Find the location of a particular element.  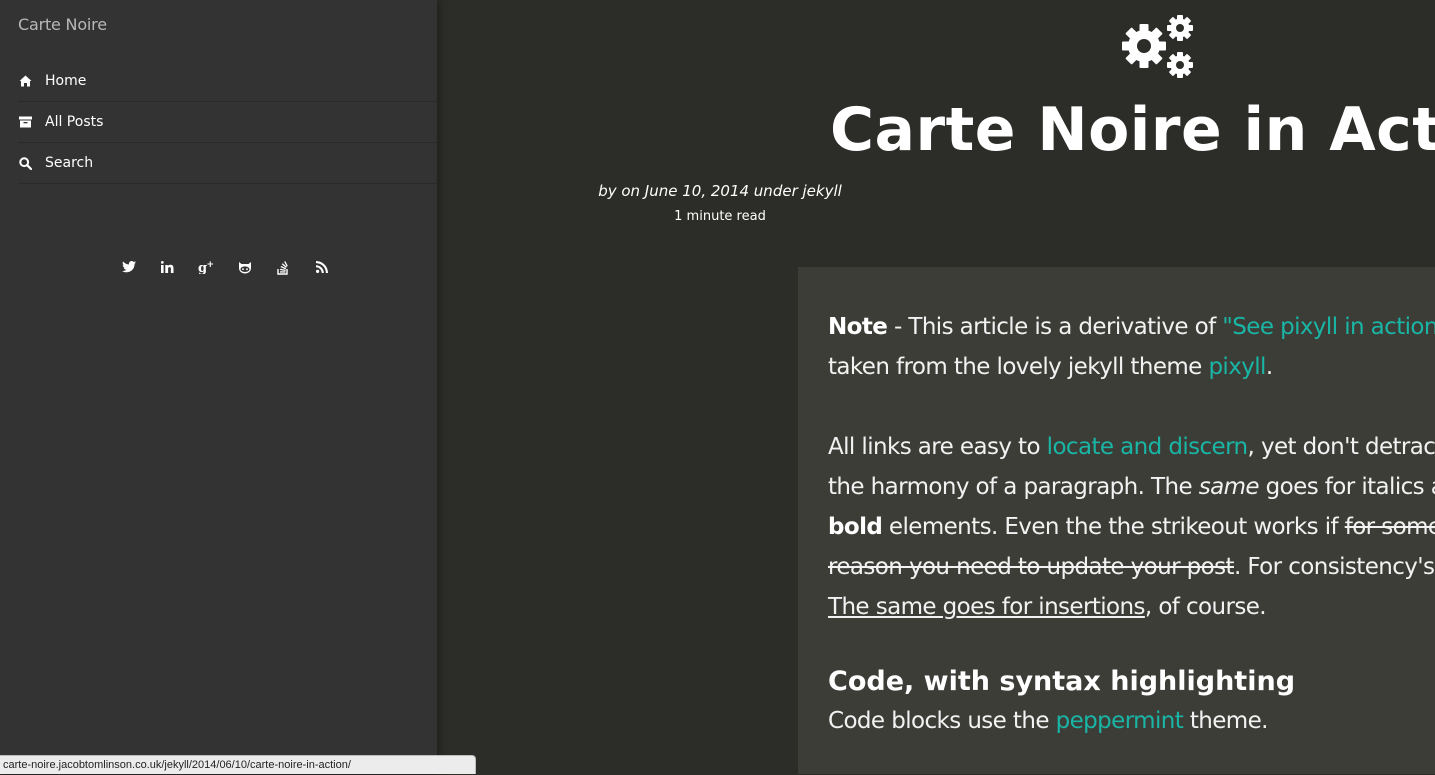

sidebar-item-label: Home is located at coordinates (66, 81).